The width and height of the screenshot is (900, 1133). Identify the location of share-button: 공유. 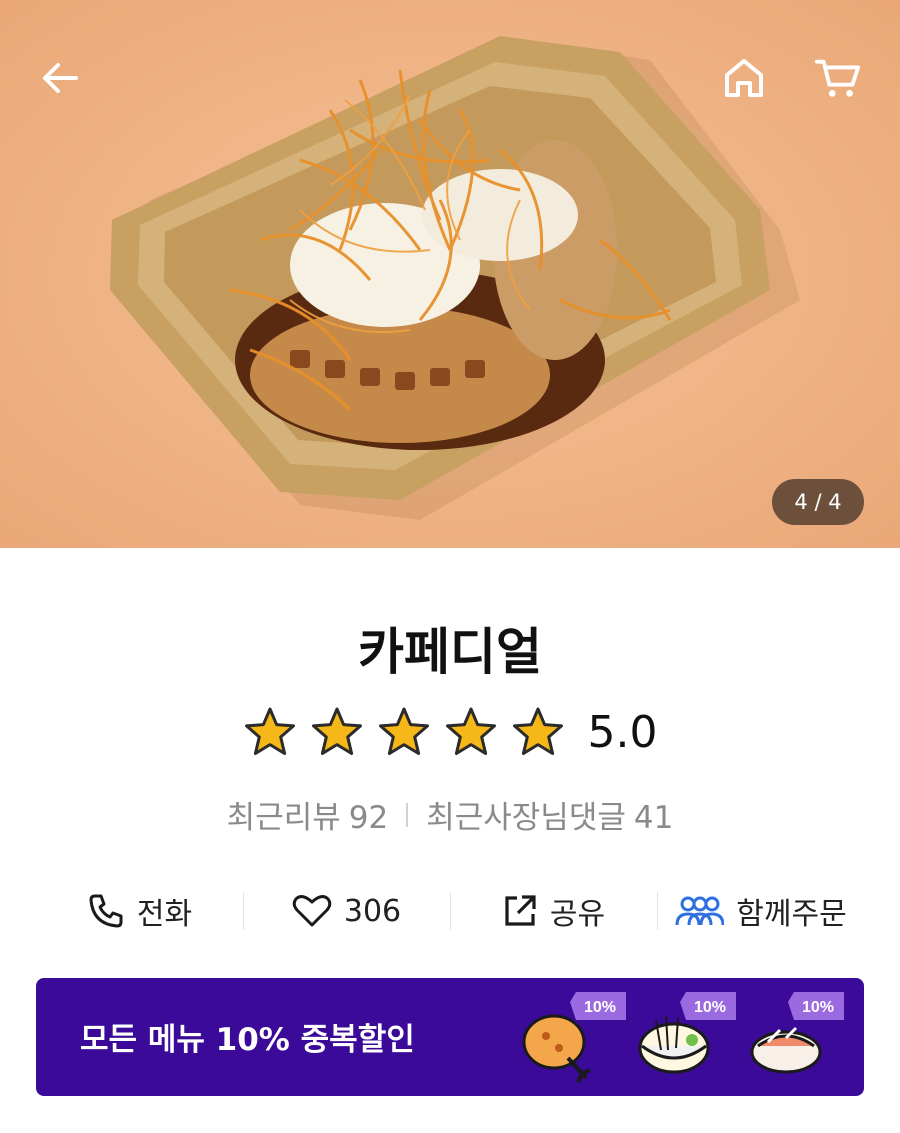
(553, 911).